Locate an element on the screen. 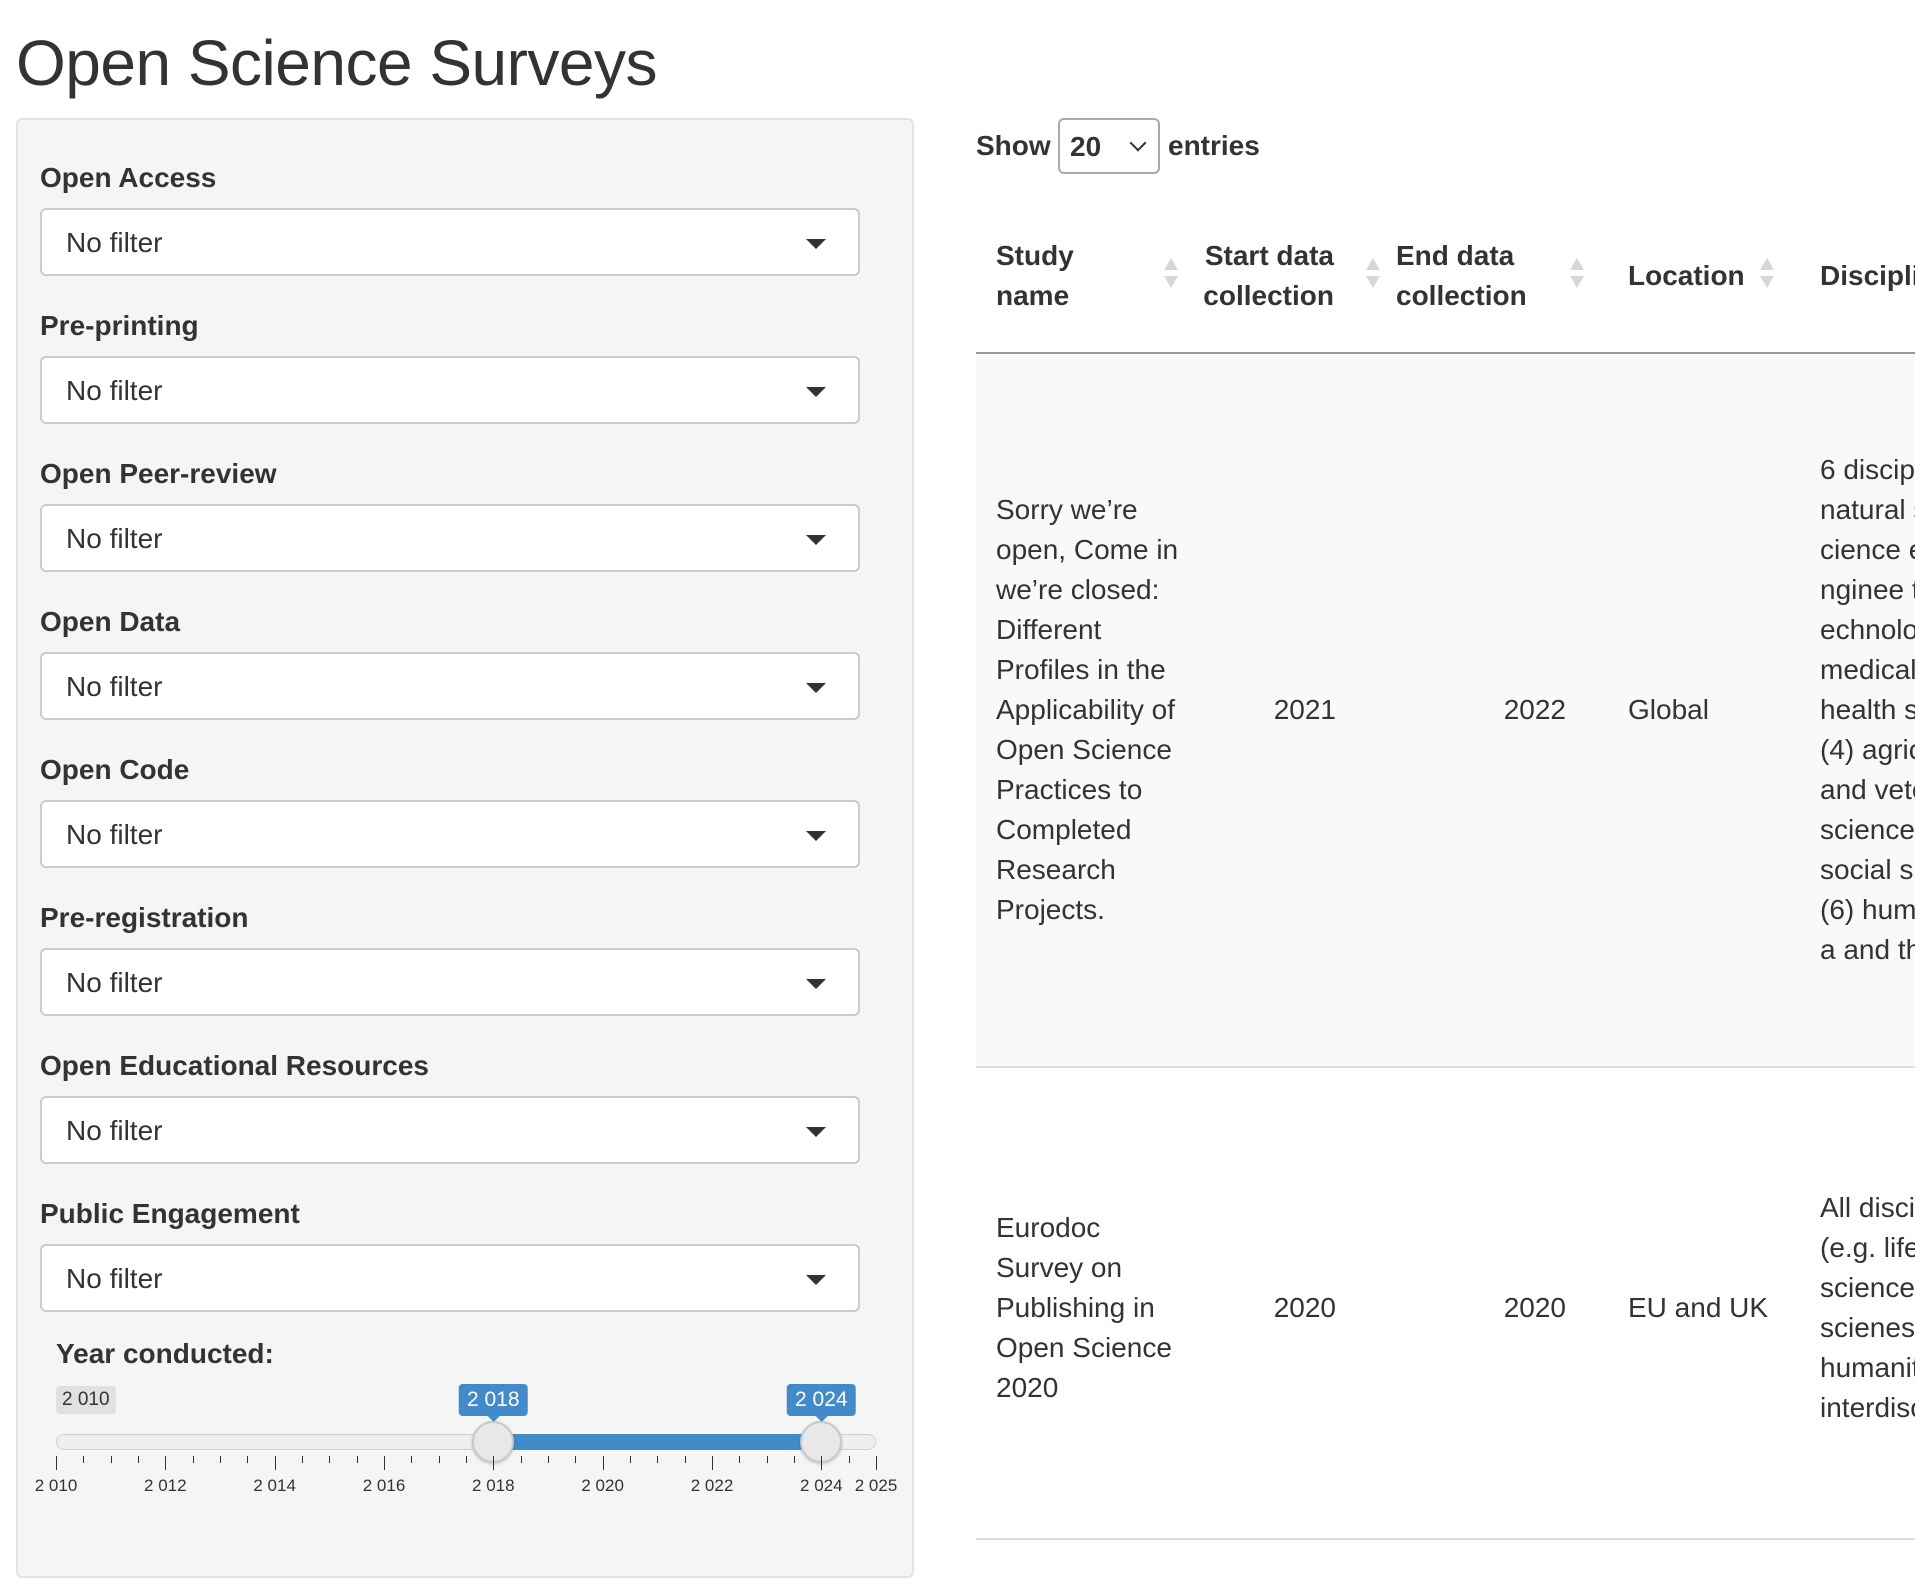 The width and height of the screenshot is (1915, 1578). slider-tick-label: 2 022 is located at coordinates (712, 1485).